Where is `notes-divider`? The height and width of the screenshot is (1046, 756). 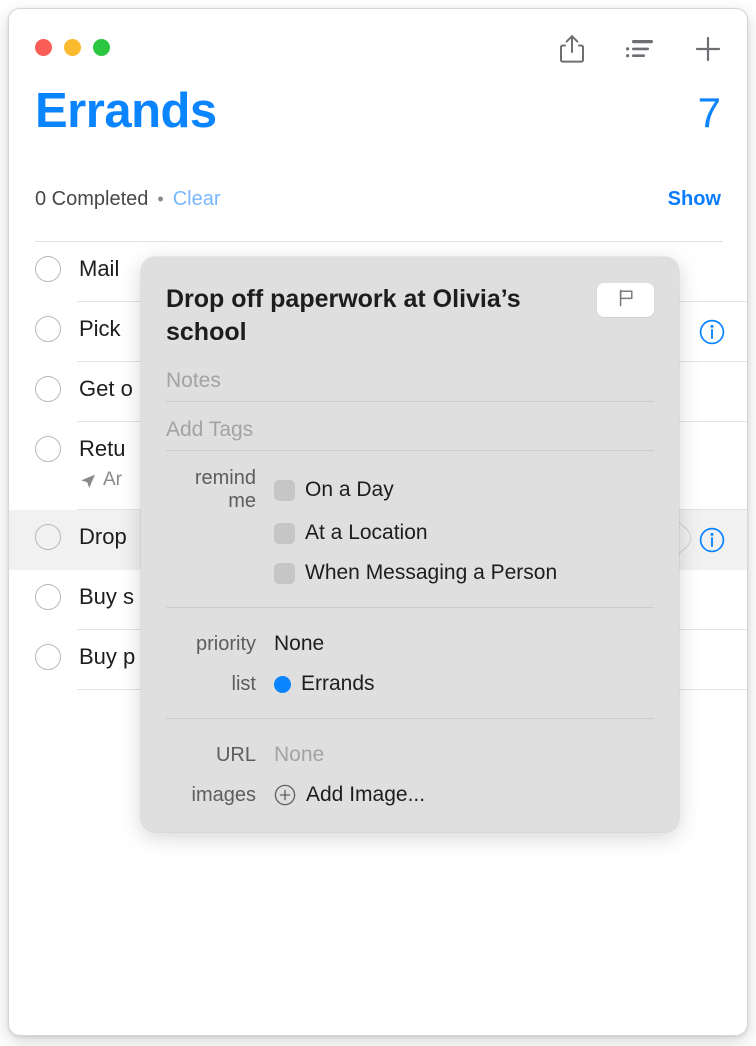 notes-divider is located at coordinates (410, 401).